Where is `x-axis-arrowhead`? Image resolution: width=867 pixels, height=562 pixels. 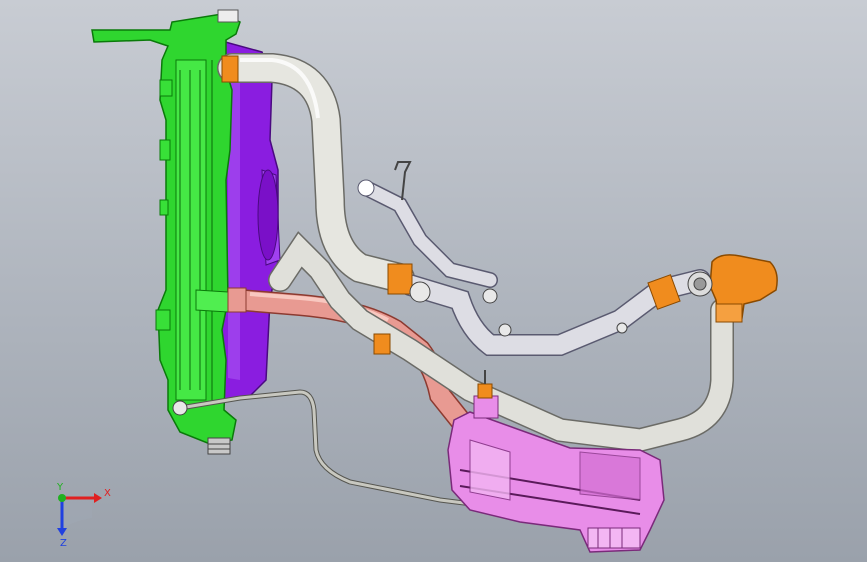
x-axis-arrowhead is located at coordinates (98, 498).